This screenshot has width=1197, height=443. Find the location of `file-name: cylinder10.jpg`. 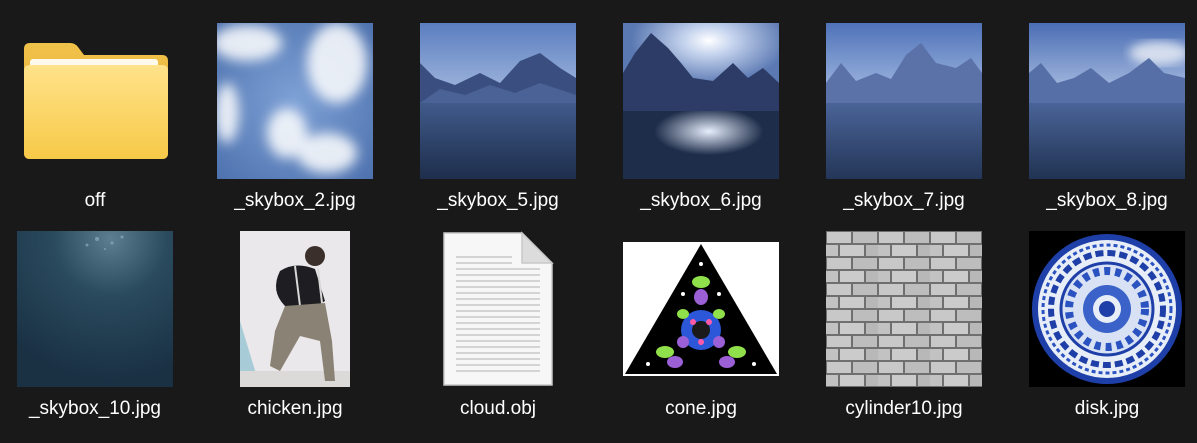

file-name: cylinder10.jpg is located at coordinates (904, 408).